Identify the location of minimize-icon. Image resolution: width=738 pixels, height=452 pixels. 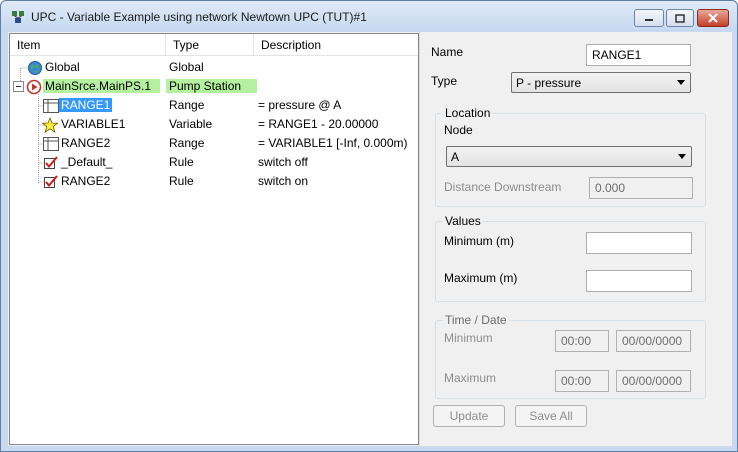
(649, 20).